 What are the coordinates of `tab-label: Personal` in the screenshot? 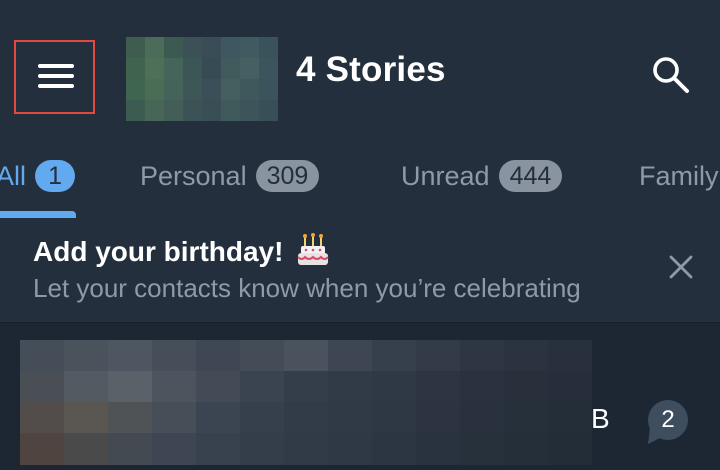 It's located at (193, 175).